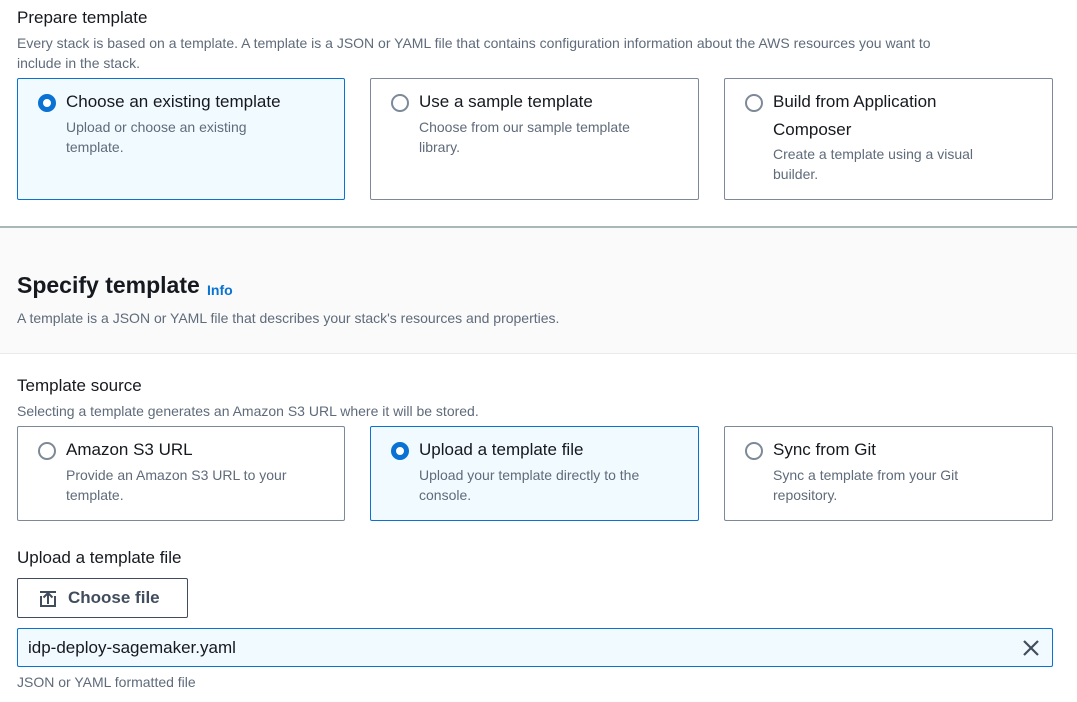 The height and width of the screenshot is (702, 1077). What do you see at coordinates (445, 495) in the screenshot?
I see `tile-description-line2: console.` at bounding box center [445, 495].